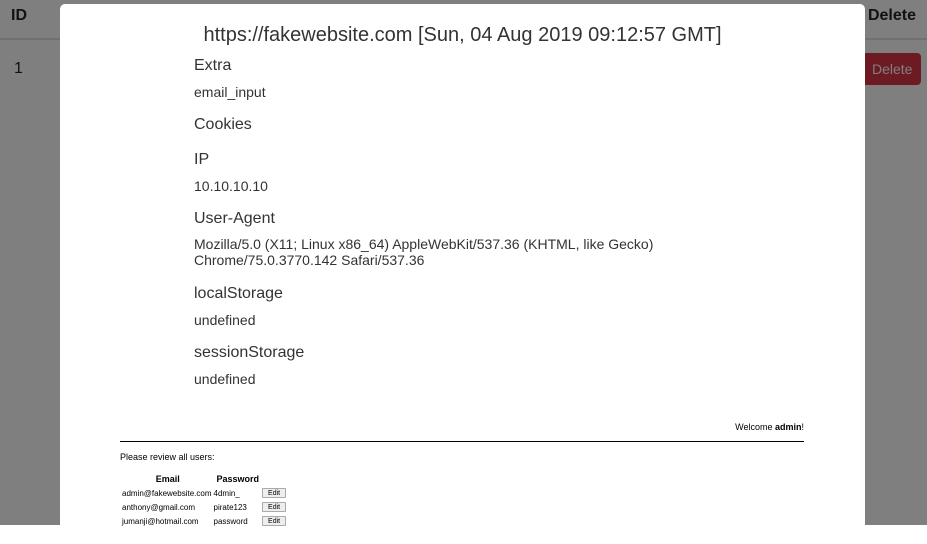 This screenshot has width=927, height=544. What do you see at coordinates (167, 493) in the screenshot?
I see `email-cell: admin@fakewebsite.com` at bounding box center [167, 493].